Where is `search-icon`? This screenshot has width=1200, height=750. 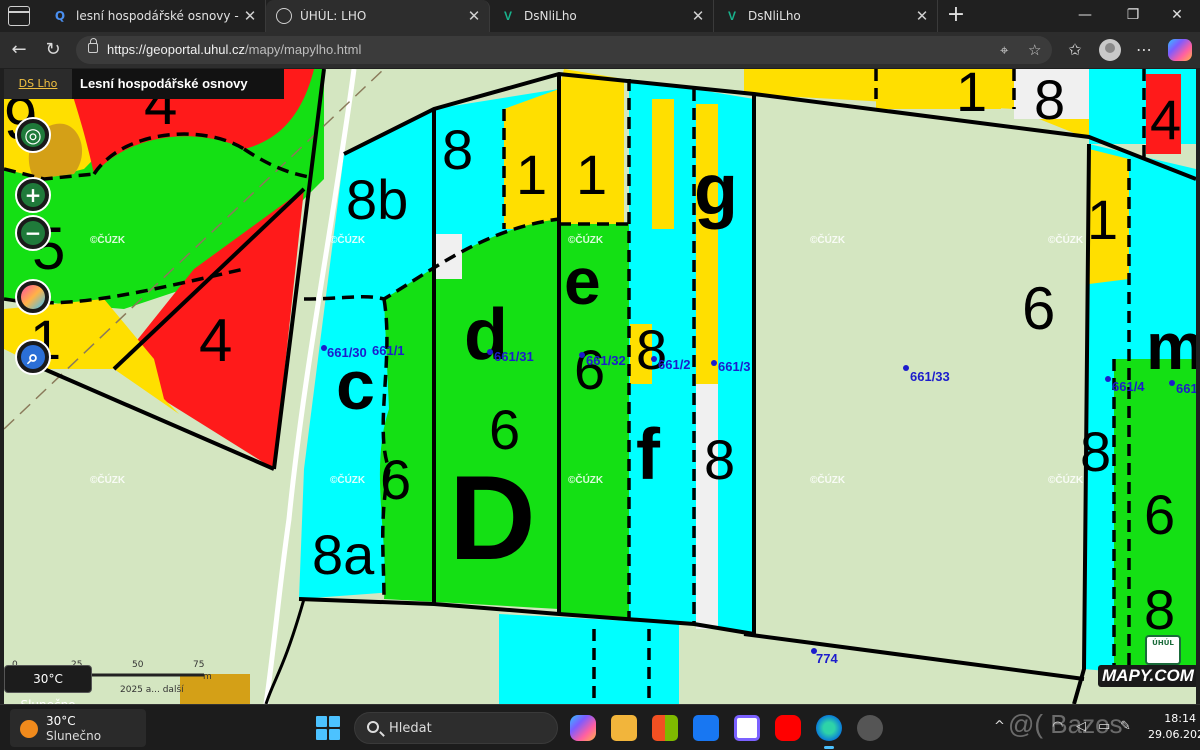
search-icon is located at coordinates (373, 727).